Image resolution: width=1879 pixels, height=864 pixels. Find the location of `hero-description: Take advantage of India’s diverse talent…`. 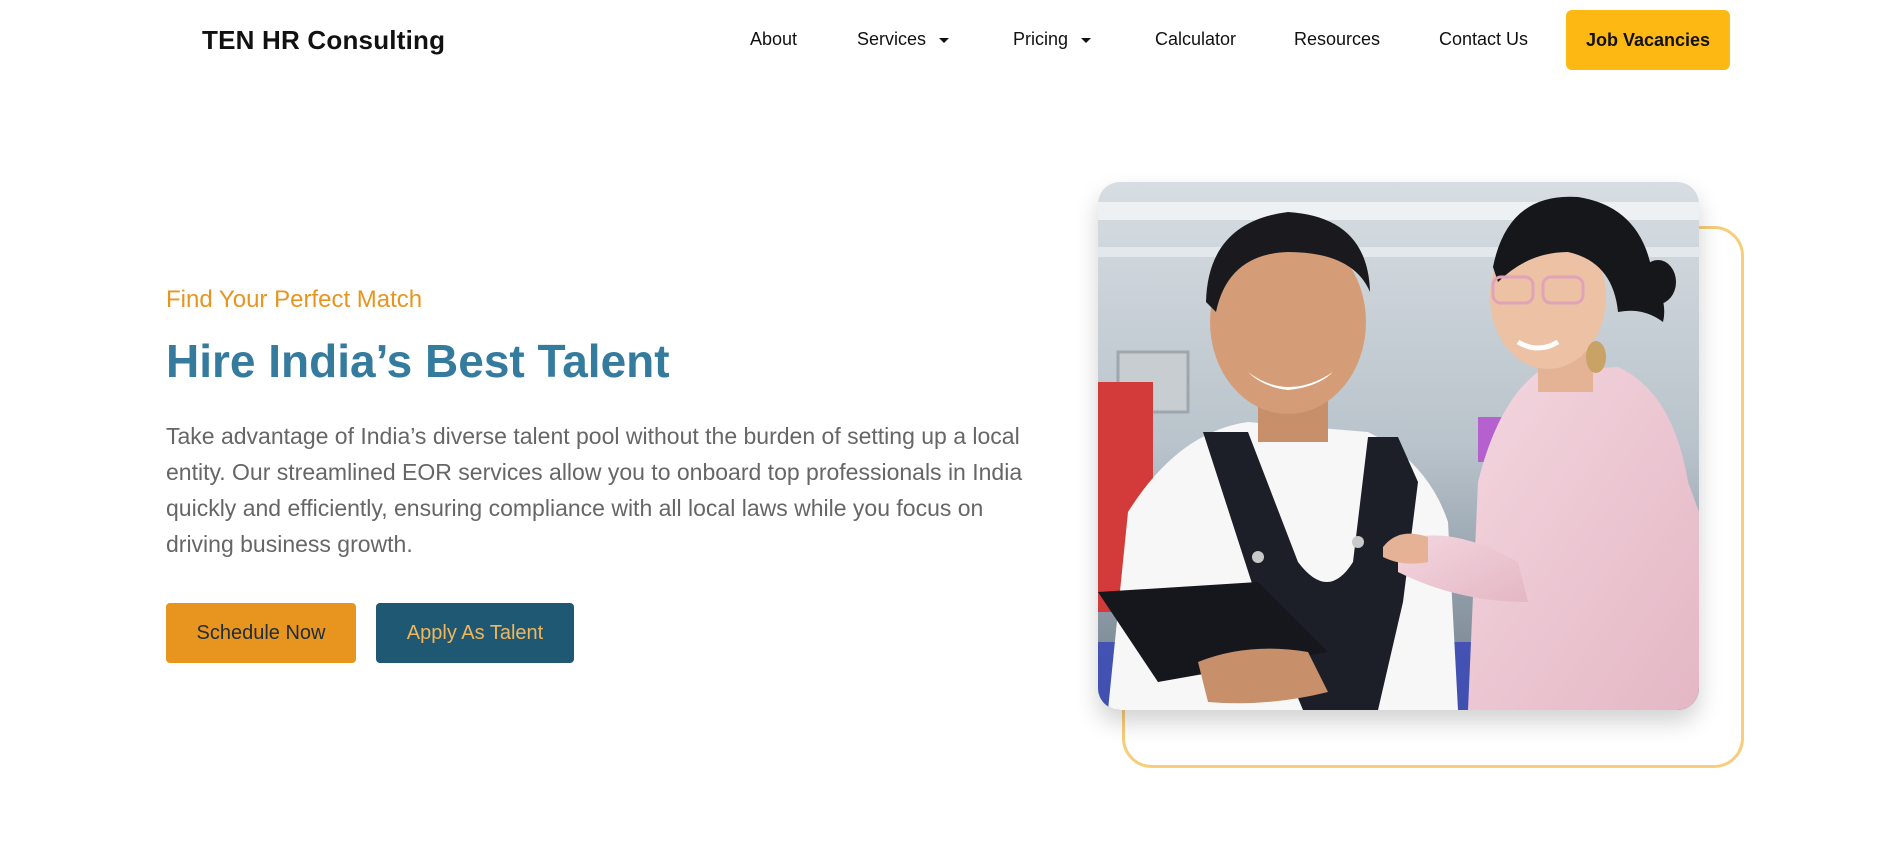

hero-description: Take advantage of India’s diverse talent… is located at coordinates (594, 490).